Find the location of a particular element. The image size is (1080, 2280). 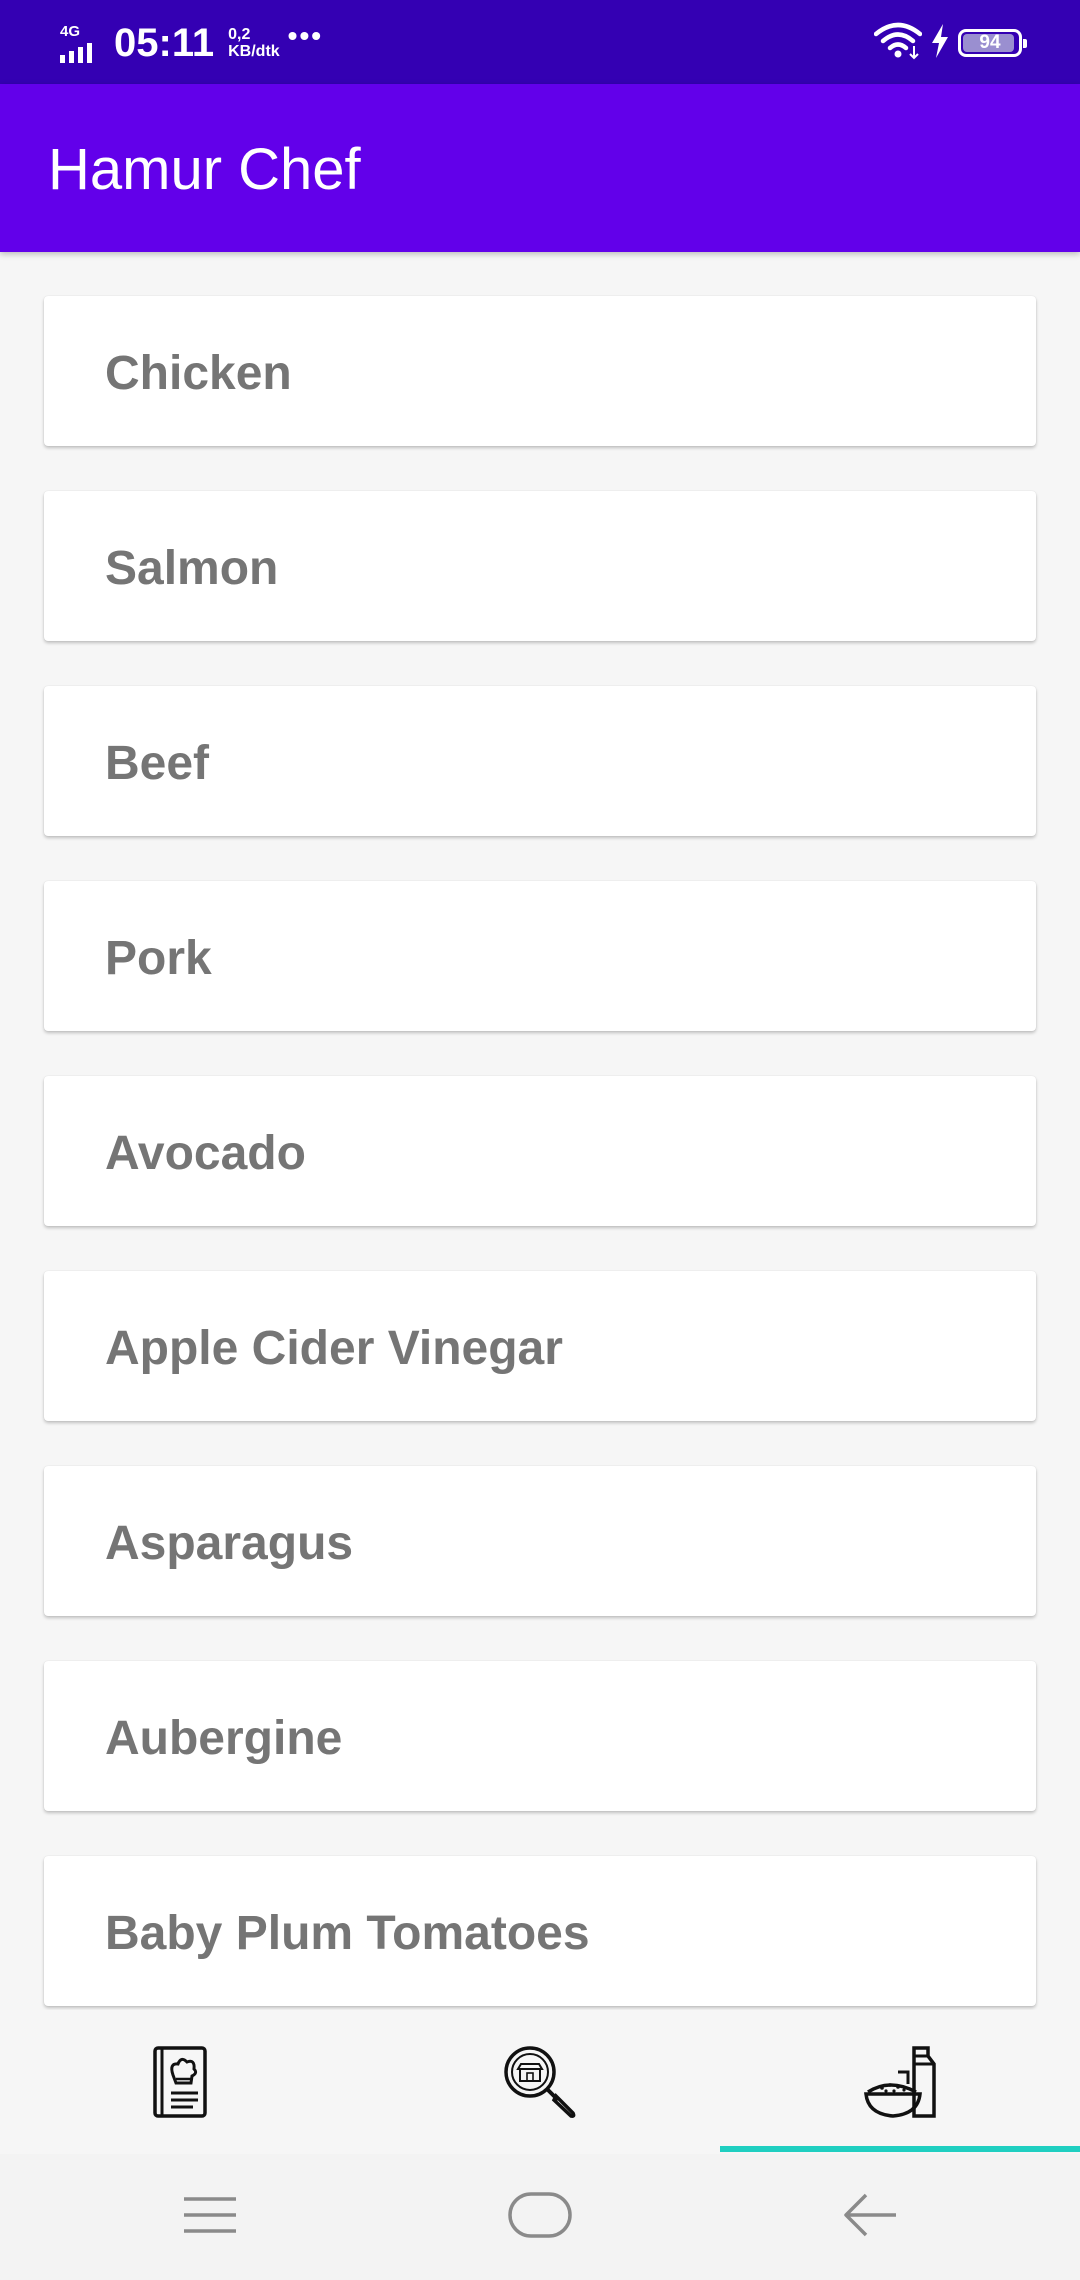

menu-icon is located at coordinates (210, 2217).